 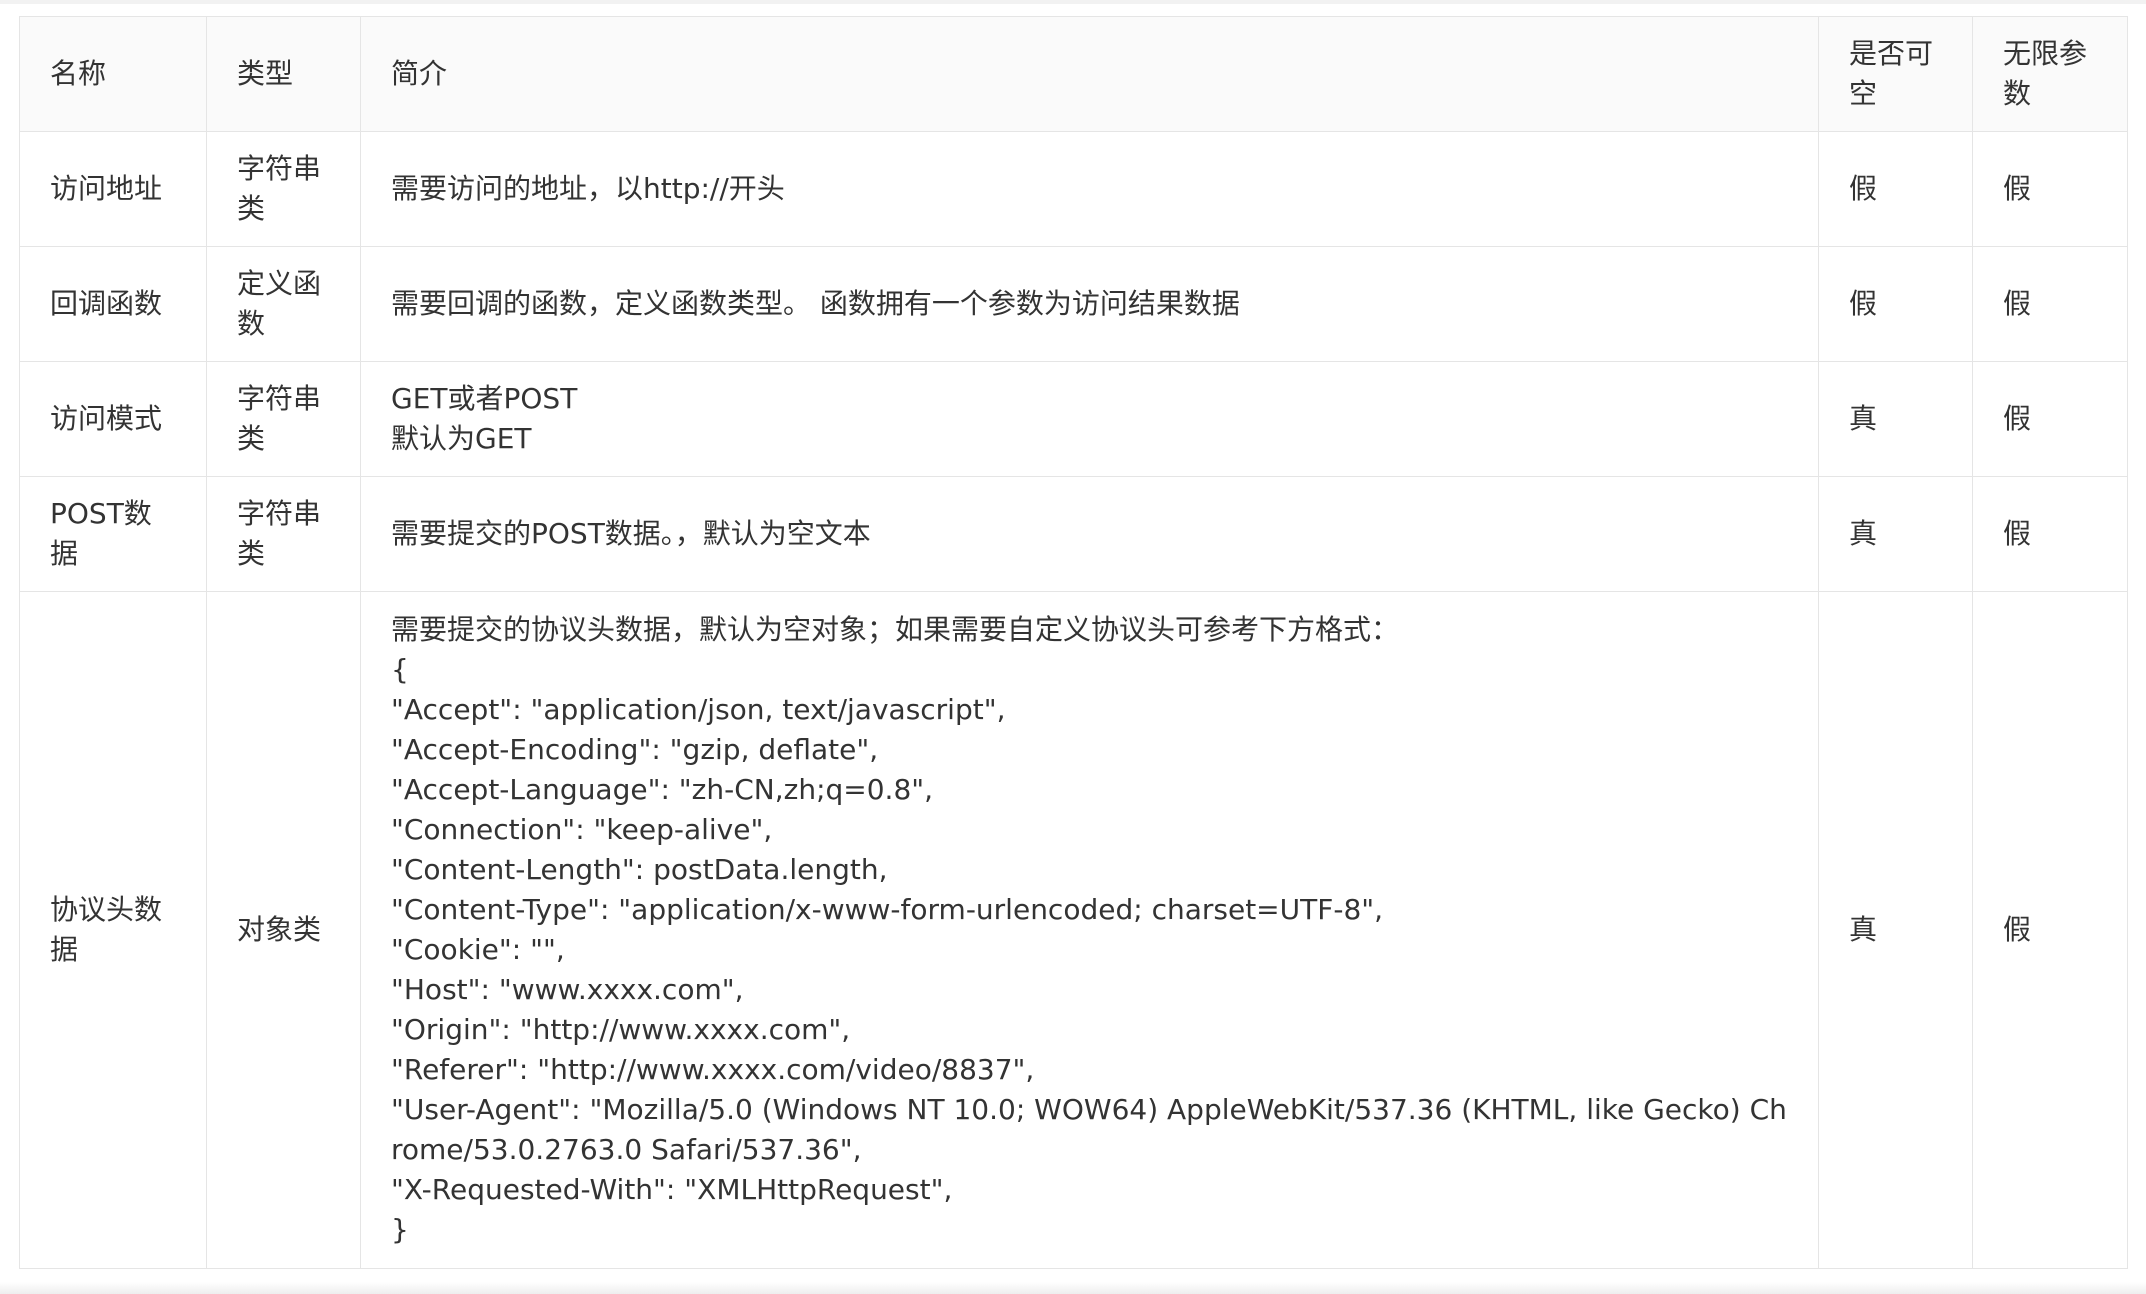 I want to click on cell-description: GET或者POST 默认为GET, so click(x=1089, y=419).